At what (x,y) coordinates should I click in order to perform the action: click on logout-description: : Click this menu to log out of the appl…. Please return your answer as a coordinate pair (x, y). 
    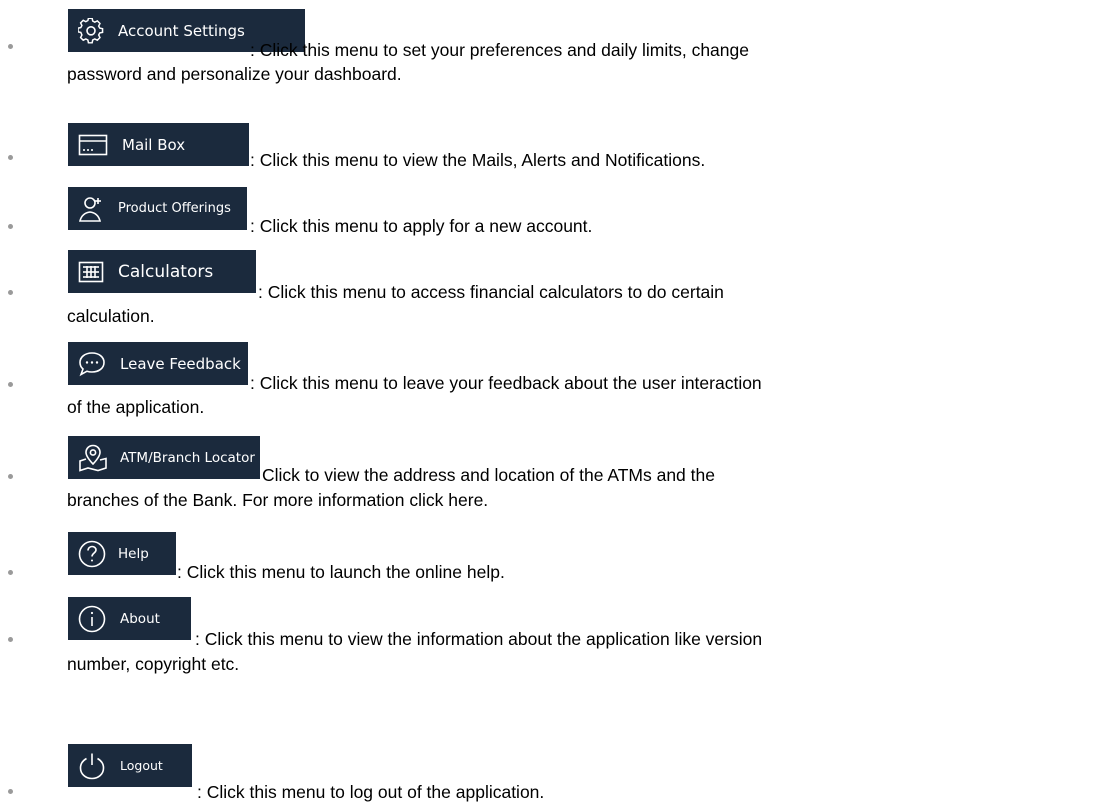
    Looking at the image, I should click on (371, 792).